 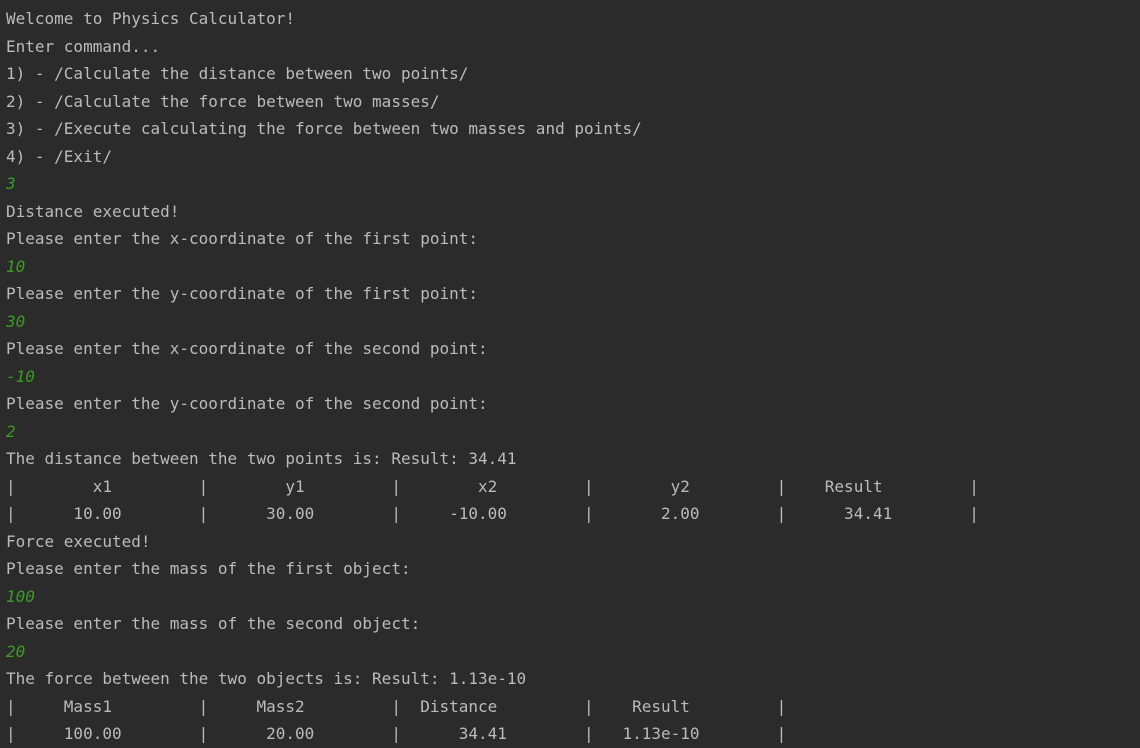 I want to click on console-user-input-line: 30, so click(x=16, y=321).